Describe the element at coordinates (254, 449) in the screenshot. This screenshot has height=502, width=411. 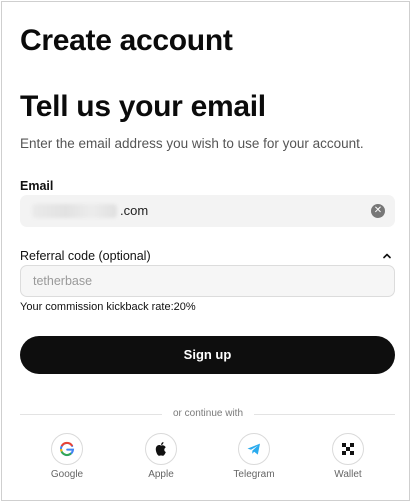
I see `telegram-icon` at that location.